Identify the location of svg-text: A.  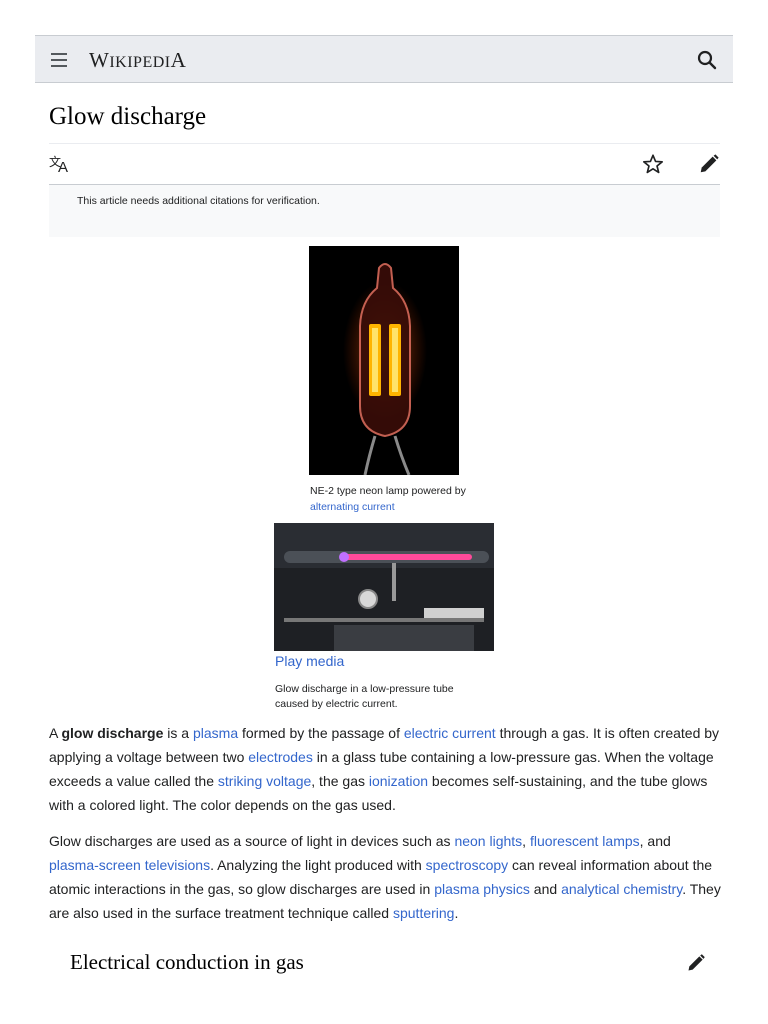
(63, 166).